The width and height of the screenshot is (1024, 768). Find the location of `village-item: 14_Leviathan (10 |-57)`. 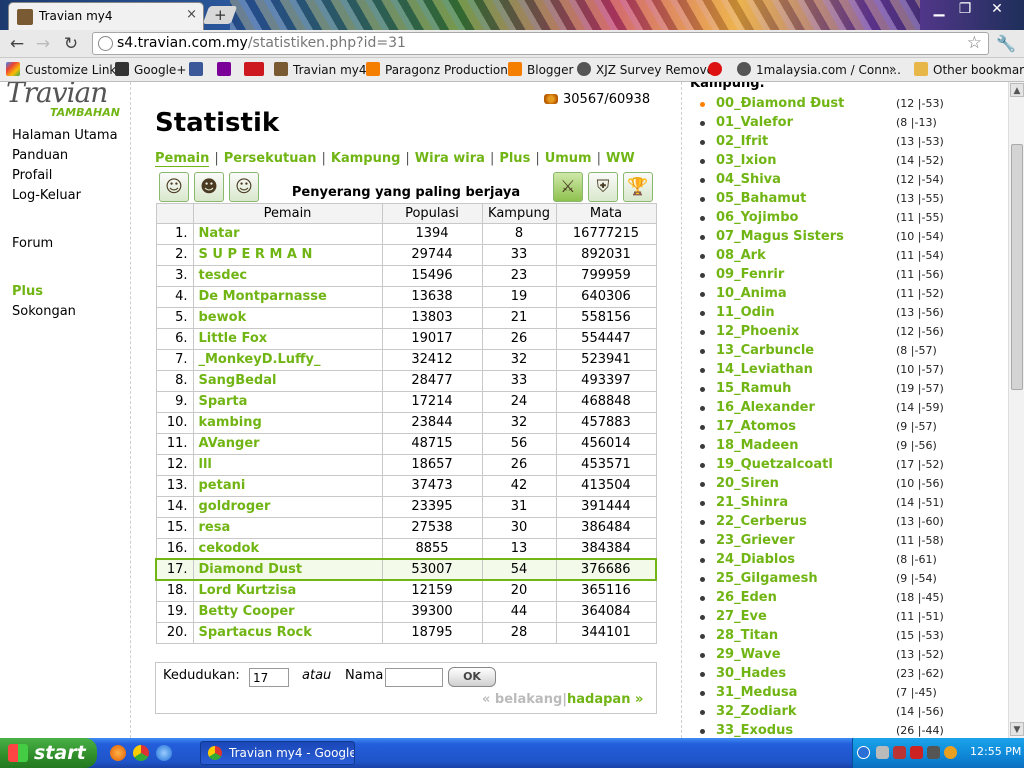

village-item: 14_Leviathan (10 |-57) is located at coordinates (828, 371).